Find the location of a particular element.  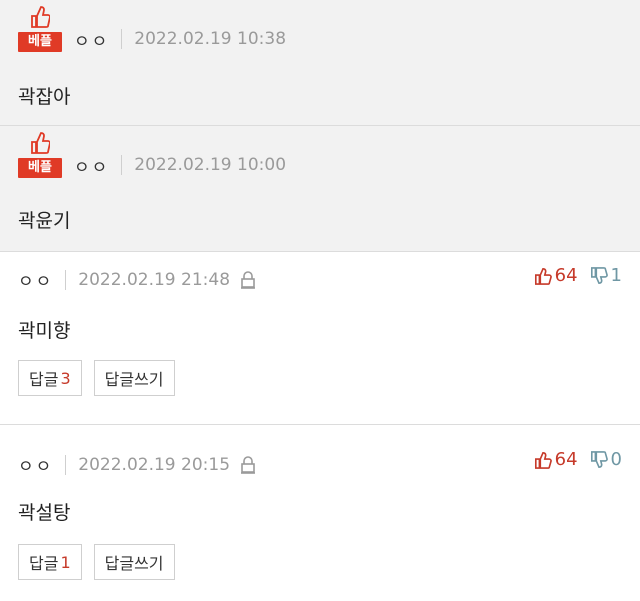

reply-count: 1 is located at coordinates (65, 562).